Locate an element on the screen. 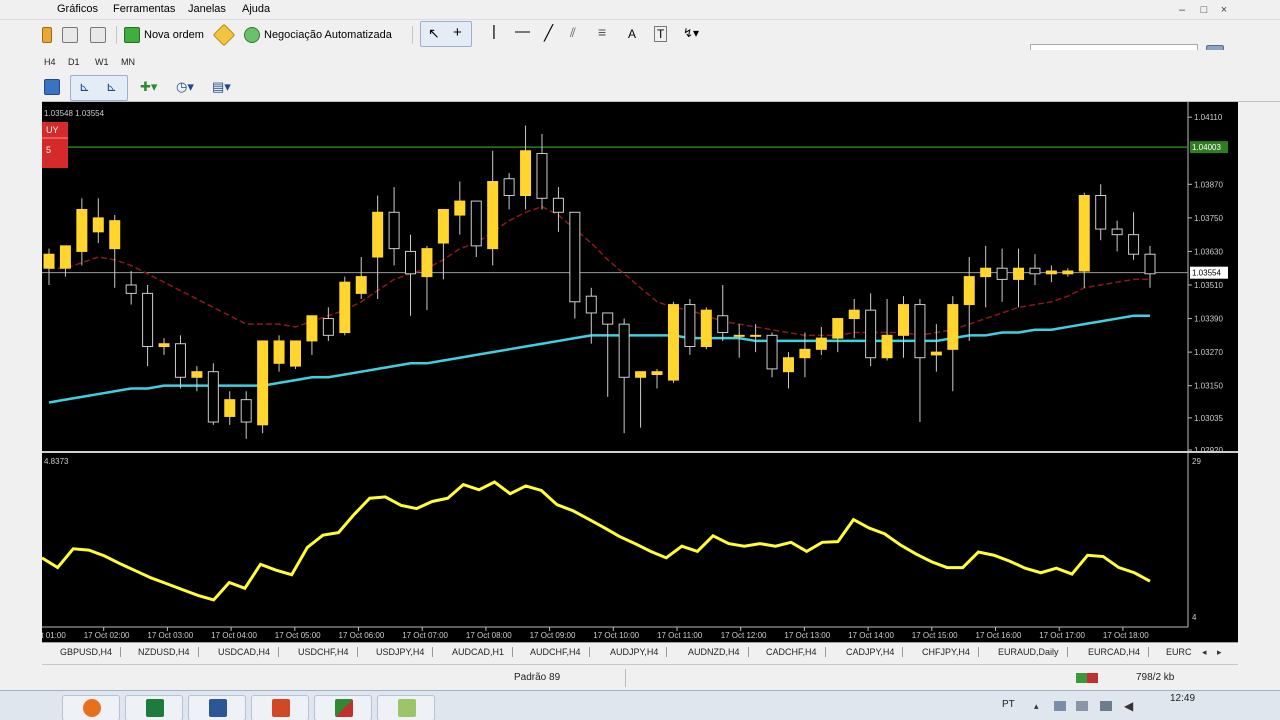  horizontal-line-icon: — is located at coordinates (522, 31).